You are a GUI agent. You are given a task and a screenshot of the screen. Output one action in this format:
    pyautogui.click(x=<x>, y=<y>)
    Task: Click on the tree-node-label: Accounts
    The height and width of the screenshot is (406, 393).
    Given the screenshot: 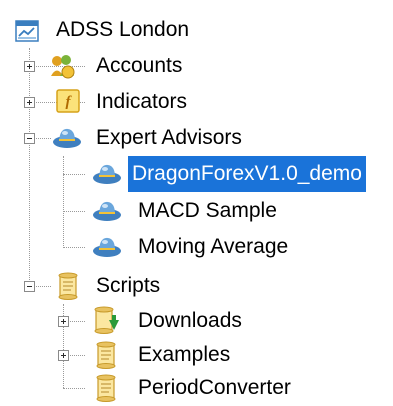 What is the action you would take?
    pyautogui.click(x=139, y=65)
    